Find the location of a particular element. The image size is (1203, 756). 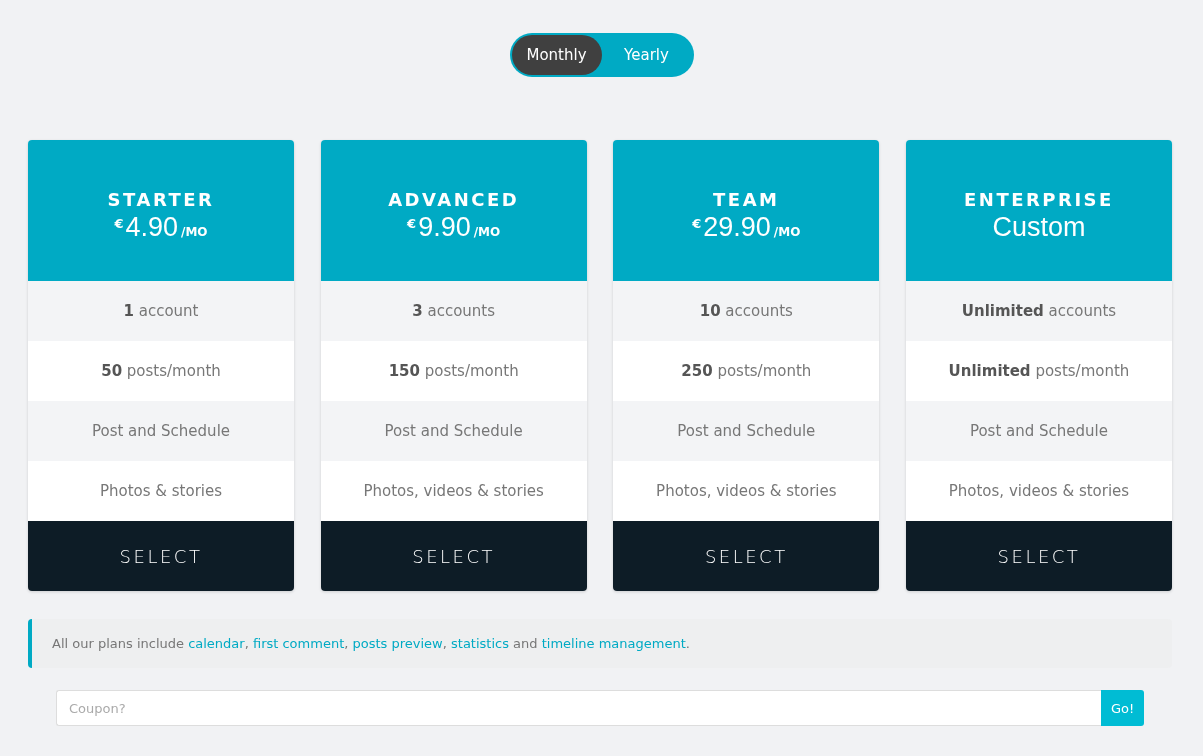

go-button: Go! is located at coordinates (1122, 708).